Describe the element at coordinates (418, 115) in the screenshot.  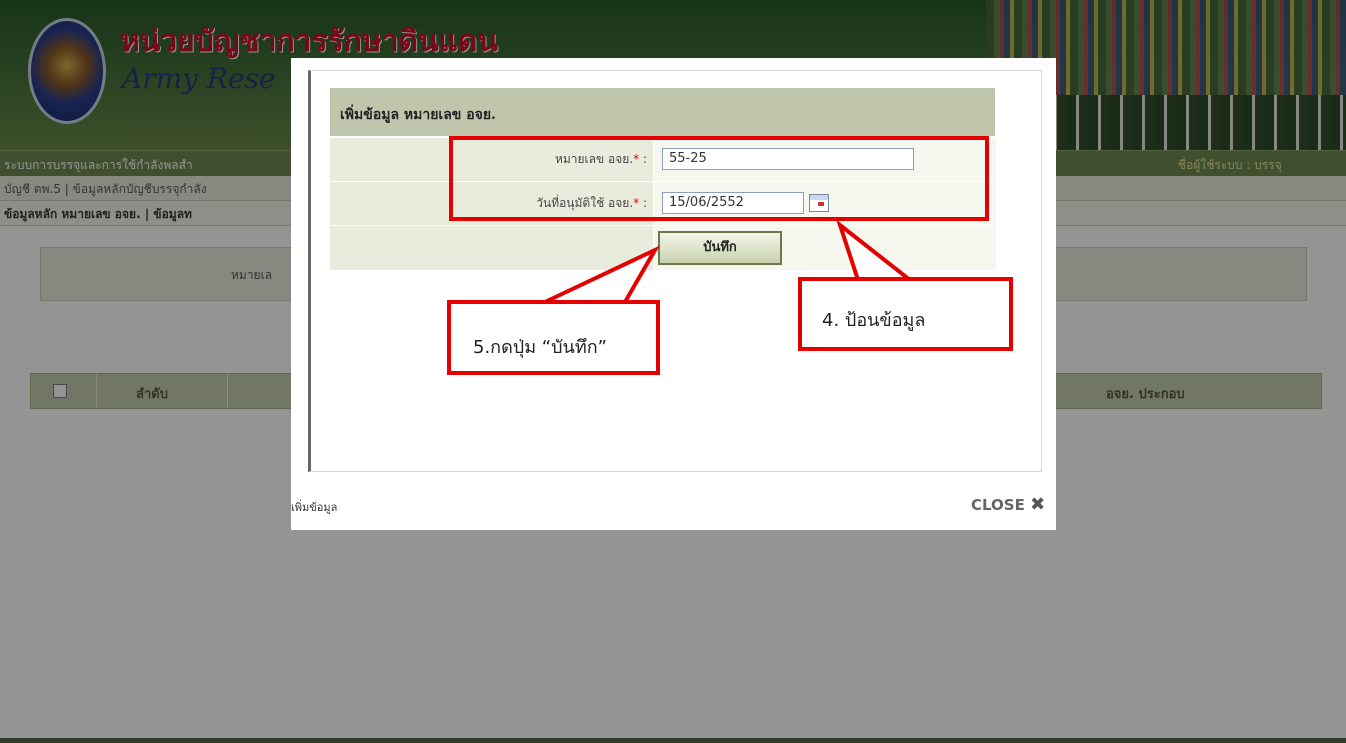
I see `form-title: เพิ่มข้อมูล หมายเลข อจย.` at that location.